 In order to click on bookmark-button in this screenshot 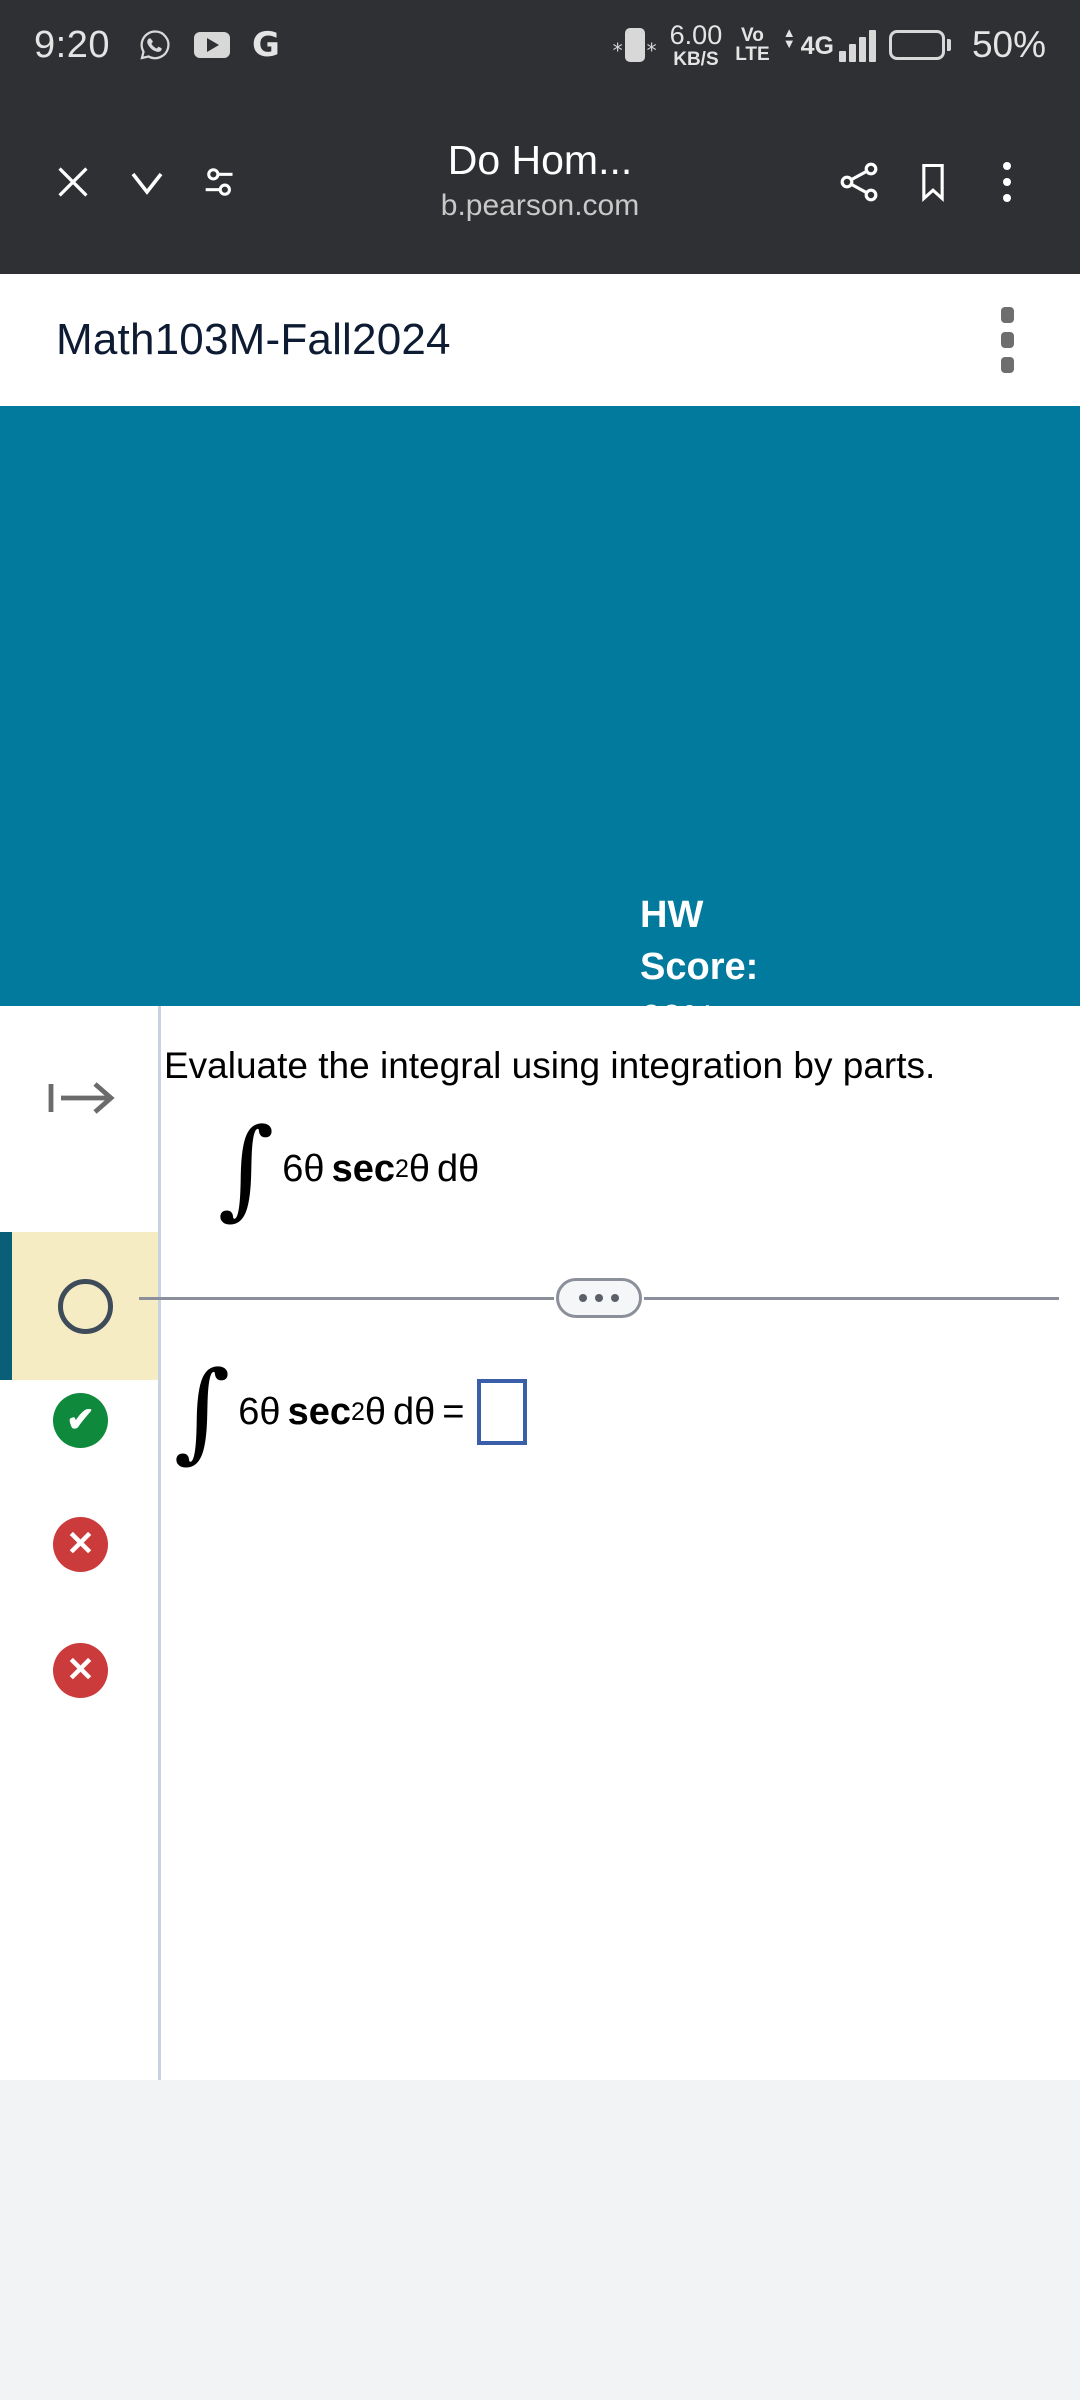, I will do `click(933, 182)`.